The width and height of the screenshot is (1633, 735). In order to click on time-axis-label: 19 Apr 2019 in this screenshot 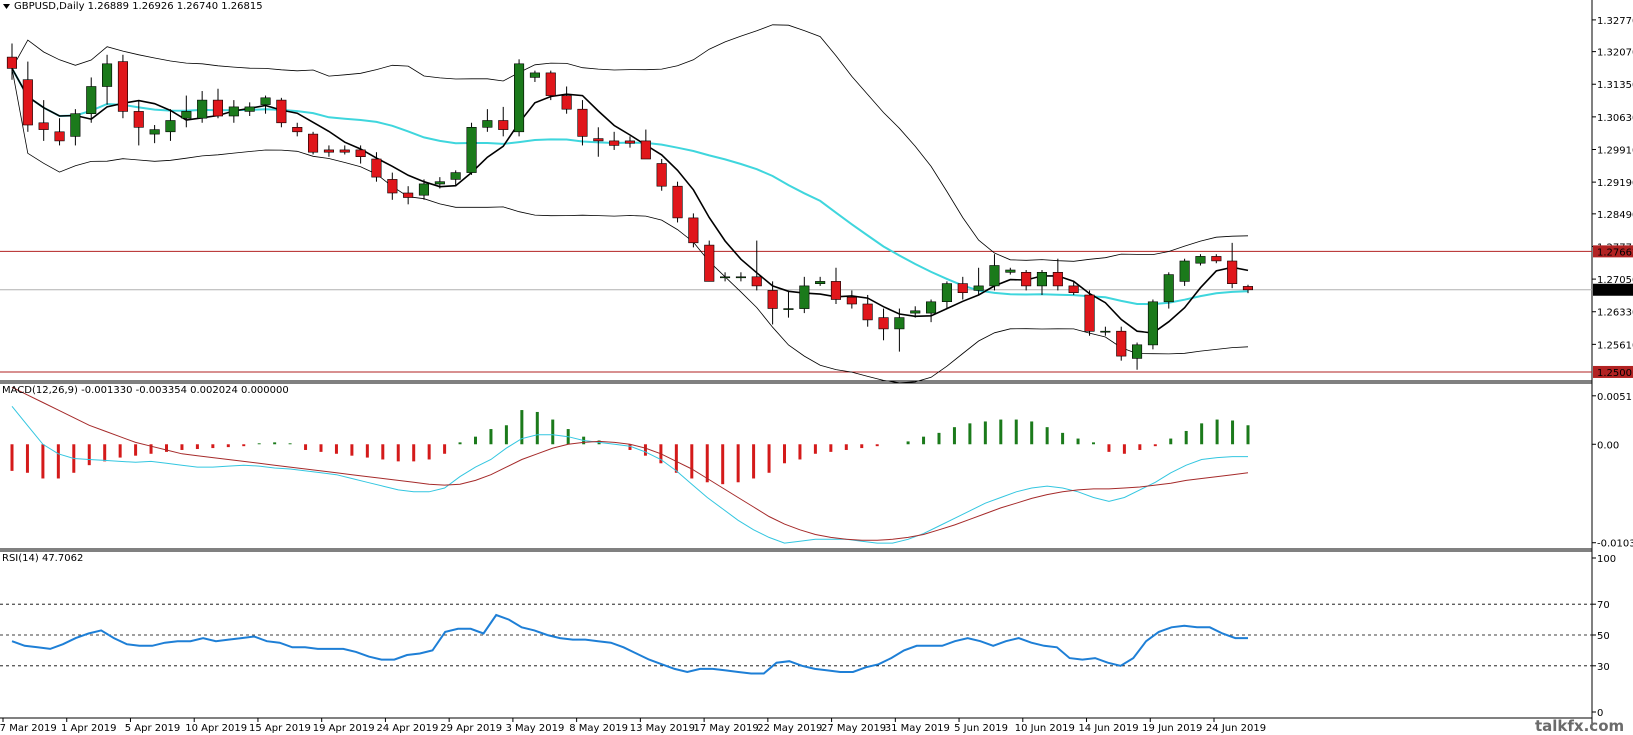, I will do `click(344, 728)`.